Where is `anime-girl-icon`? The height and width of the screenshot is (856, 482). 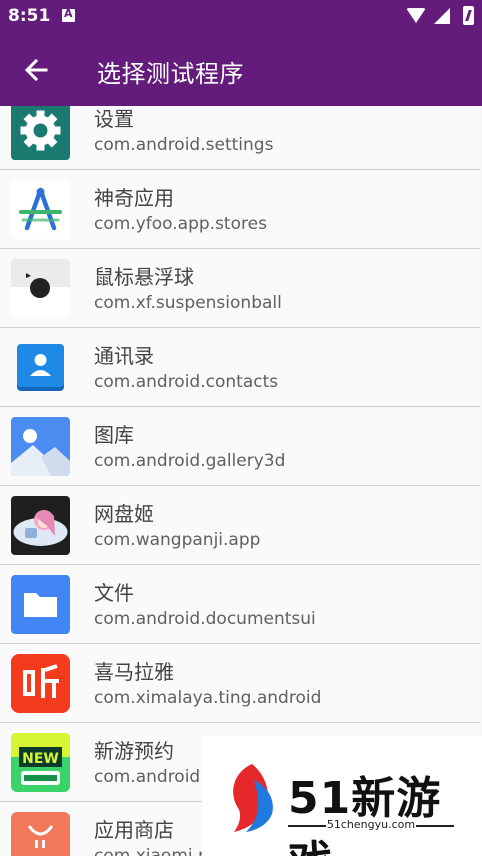 anime-girl-icon is located at coordinates (40, 525).